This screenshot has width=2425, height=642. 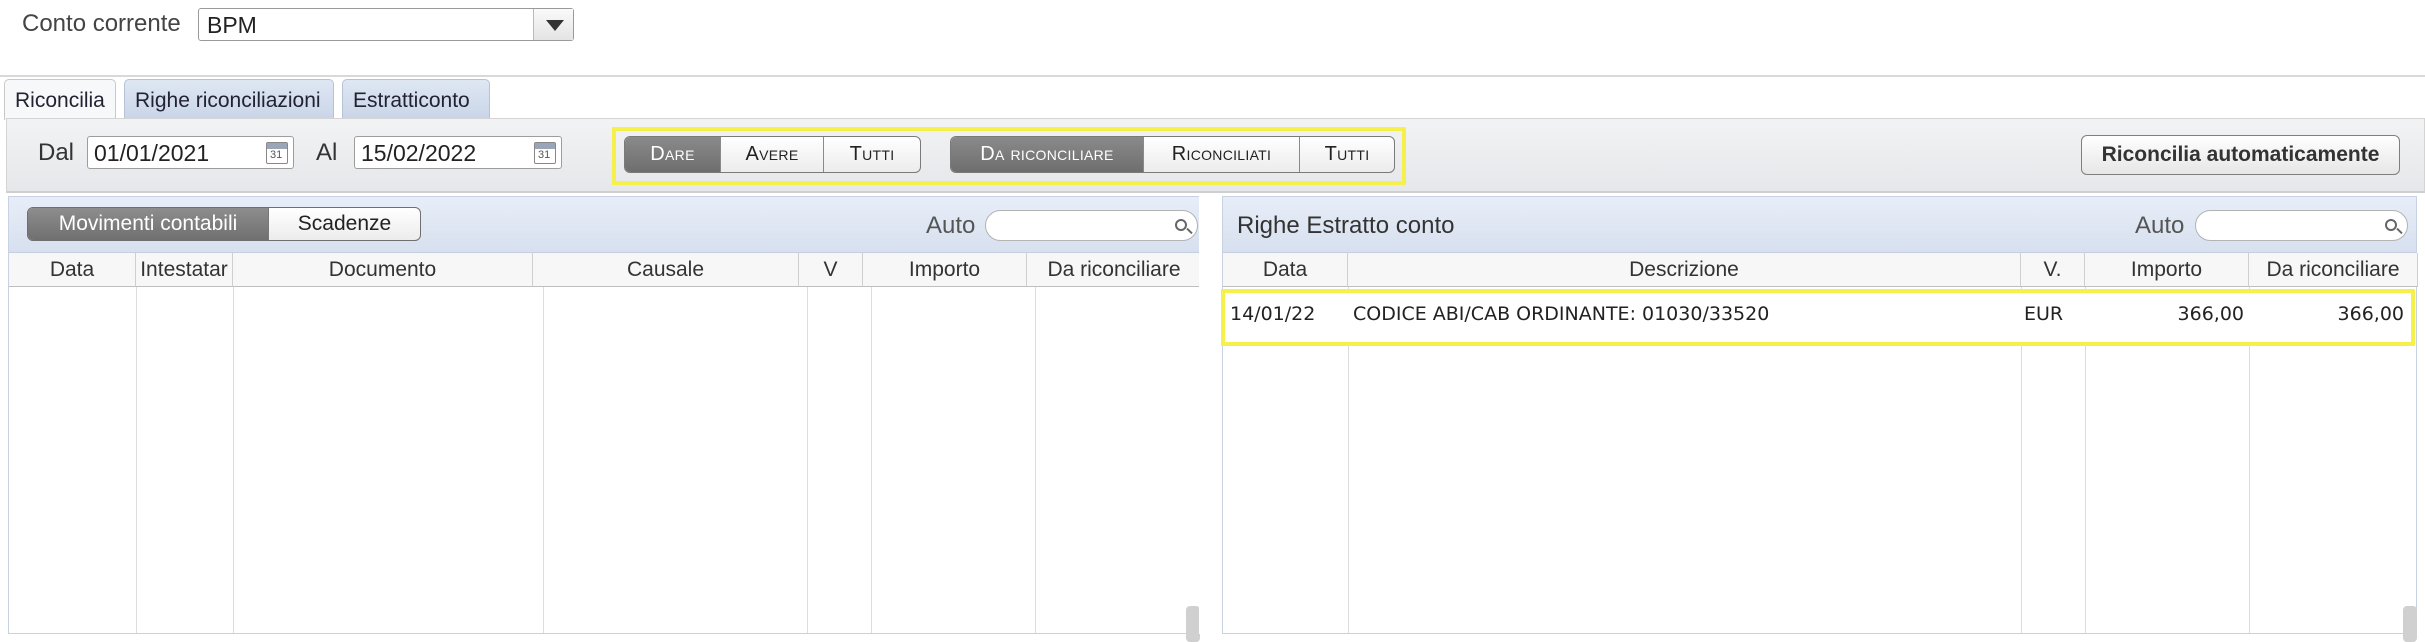 What do you see at coordinates (419, 153) in the screenshot?
I see `to-date-value: 15/02/2022` at bounding box center [419, 153].